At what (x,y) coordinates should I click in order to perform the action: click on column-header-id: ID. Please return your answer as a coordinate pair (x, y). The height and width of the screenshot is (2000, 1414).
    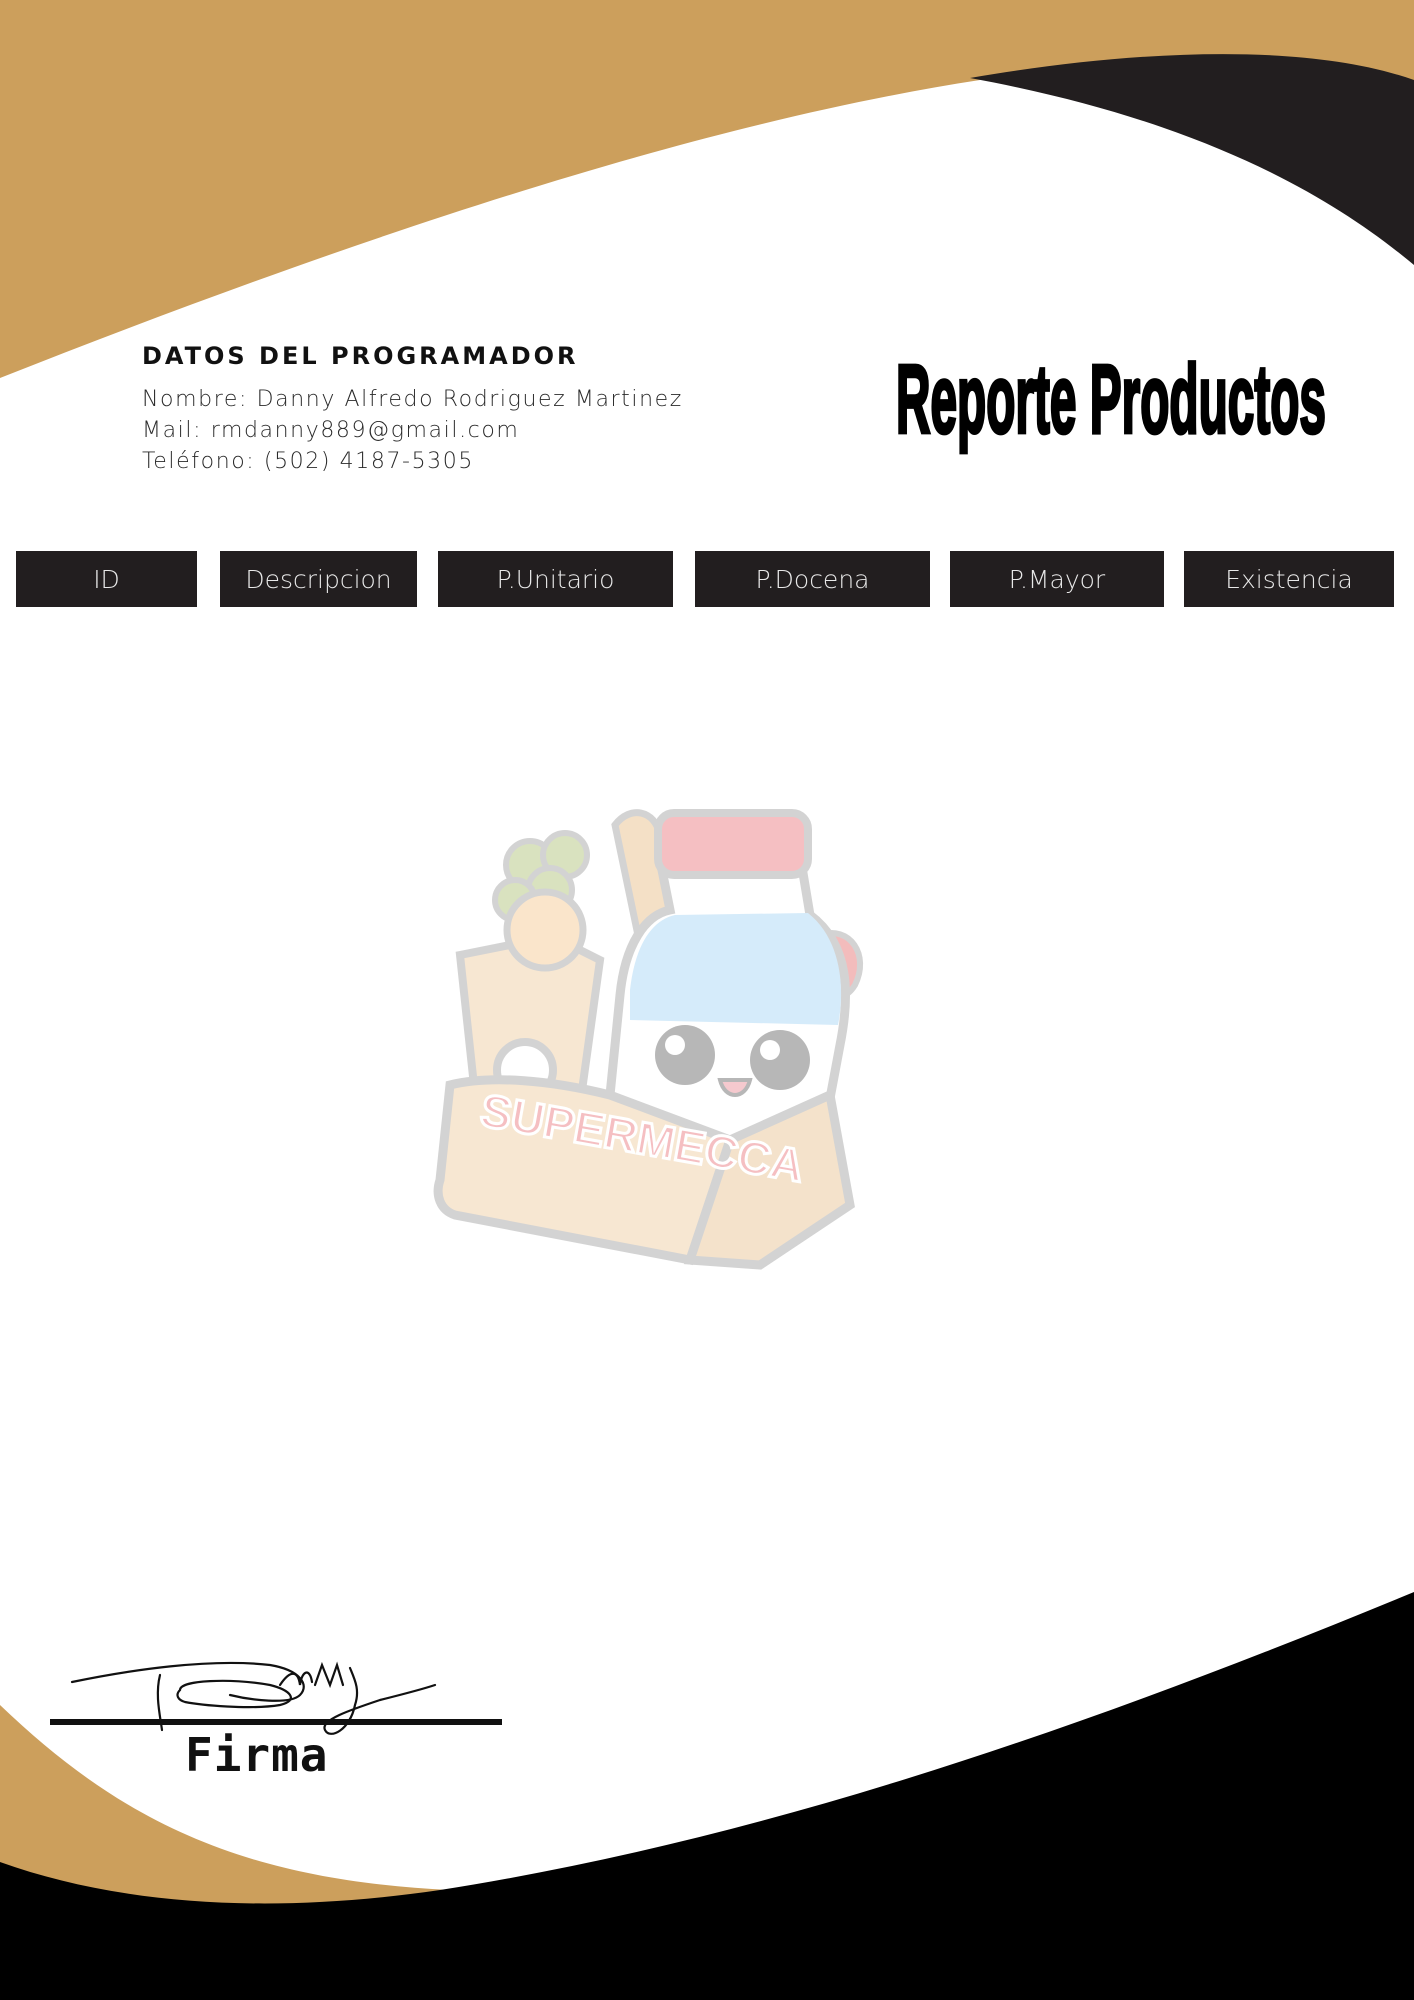
    Looking at the image, I should click on (106, 579).